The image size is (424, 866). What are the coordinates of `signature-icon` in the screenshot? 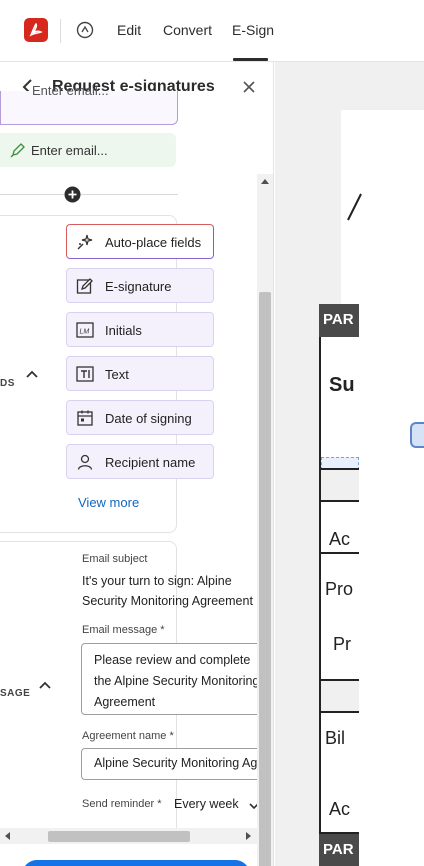 It's located at (85, 286).